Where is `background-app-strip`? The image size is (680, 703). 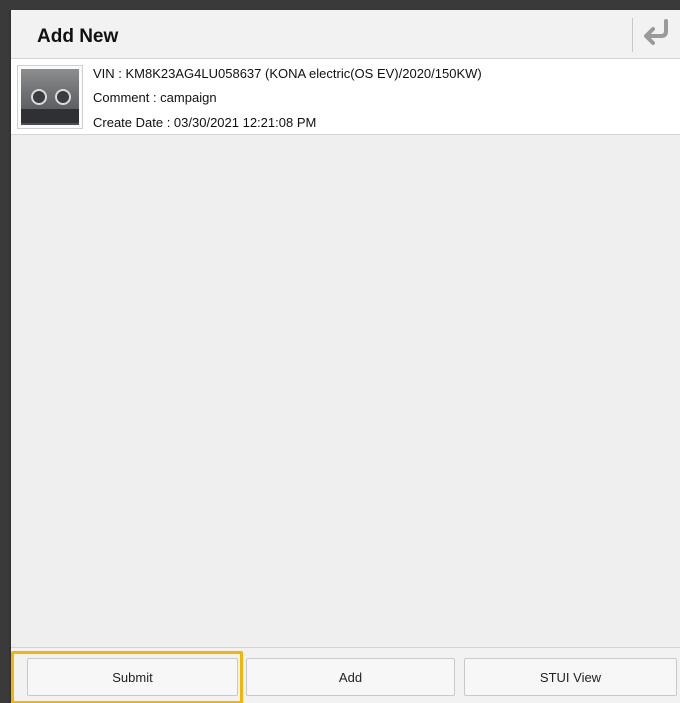
background-app-strip is located at coordinates (340, 5).